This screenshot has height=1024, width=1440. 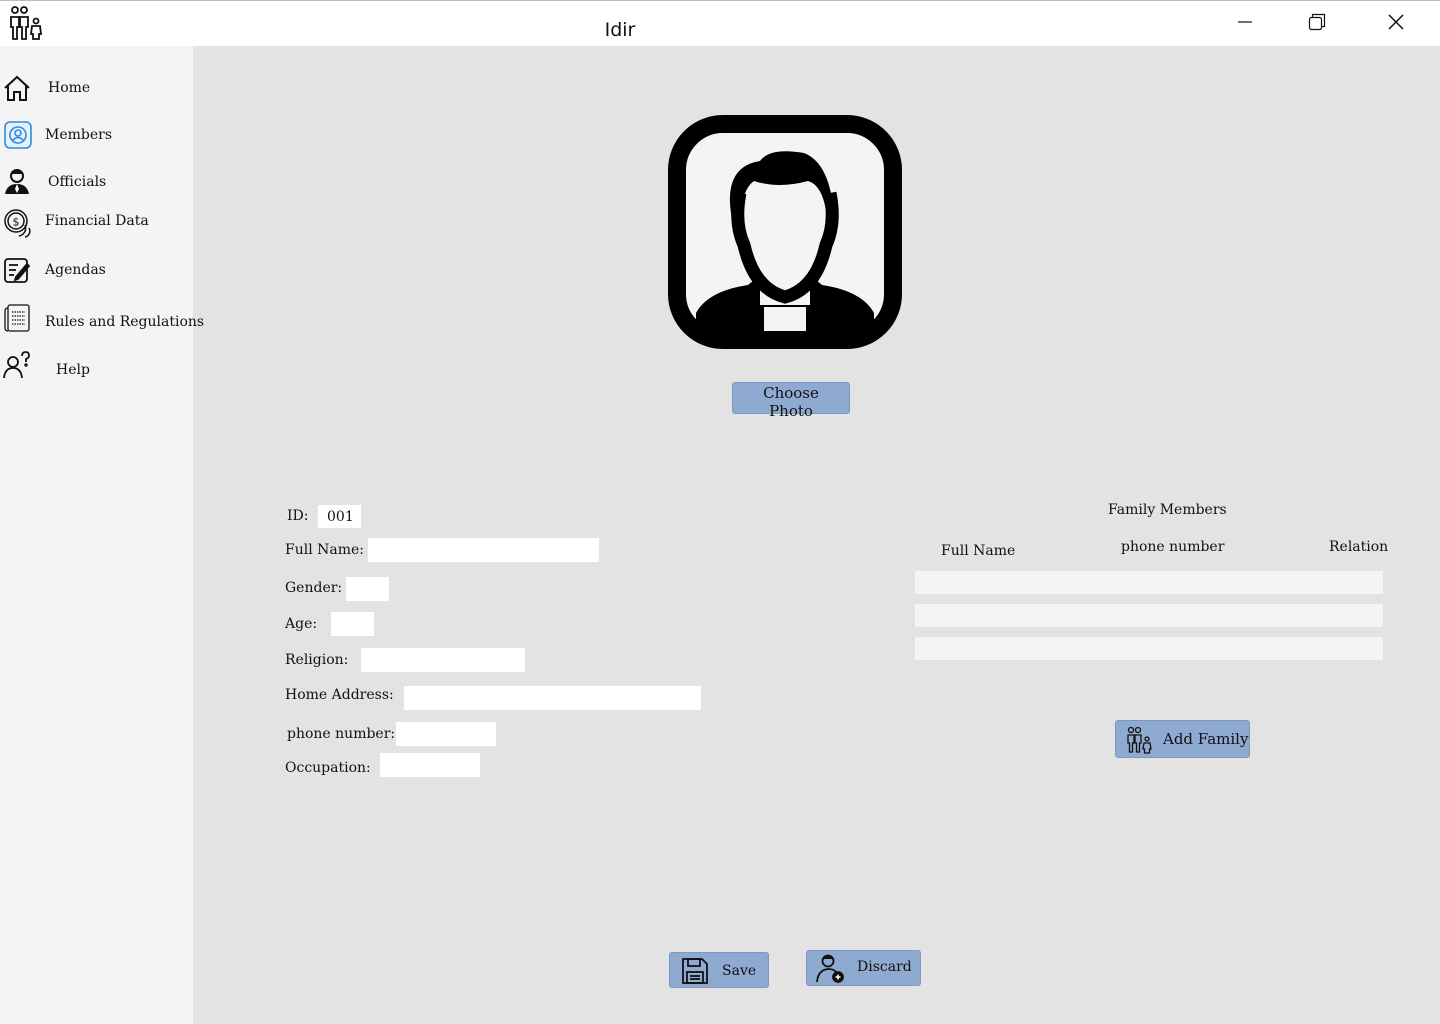 What do you see at coordinates (314, 588) in the screenshot?
I see `gender-label: Gender:` at bounding box center [314, 588].